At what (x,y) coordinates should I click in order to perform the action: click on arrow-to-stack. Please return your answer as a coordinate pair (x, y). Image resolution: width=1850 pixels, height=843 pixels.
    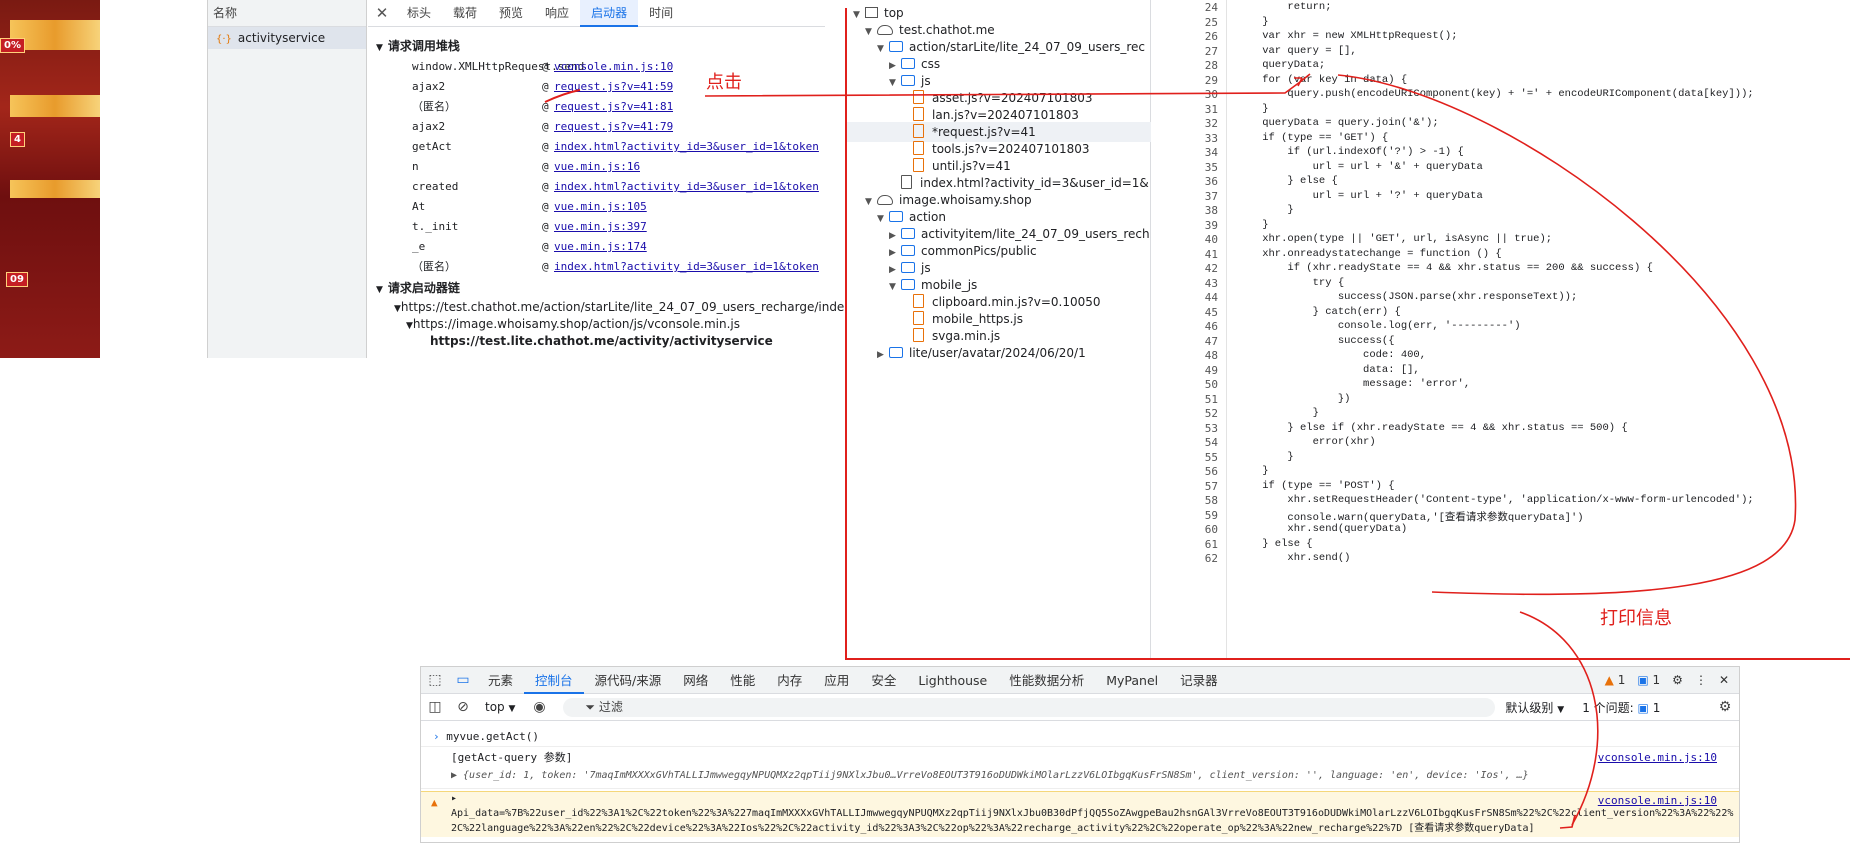
    Looking at the image, I should click on (562, 96).